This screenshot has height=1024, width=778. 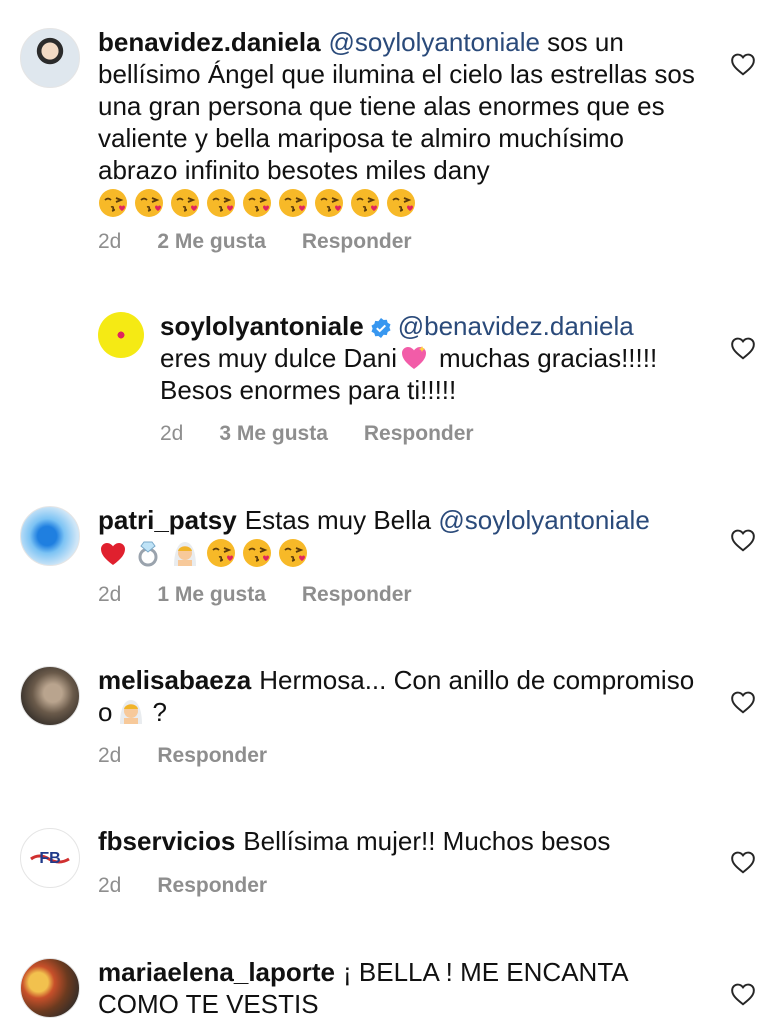 What do you see at coordinates (273, 242) in the screenshot?
I see `comment-meta: 2d 2 Me gusta Responder` at bounding box center [273, 242].